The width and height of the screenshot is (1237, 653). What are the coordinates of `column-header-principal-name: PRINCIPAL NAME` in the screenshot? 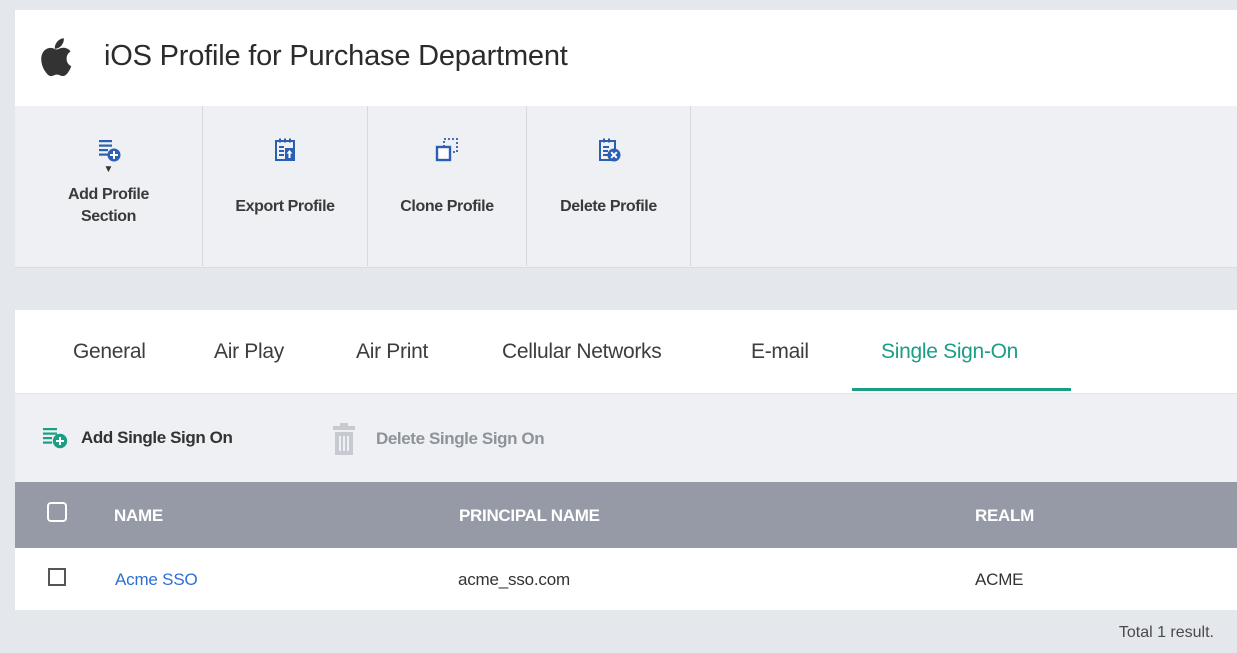 It's located at (529, 516).